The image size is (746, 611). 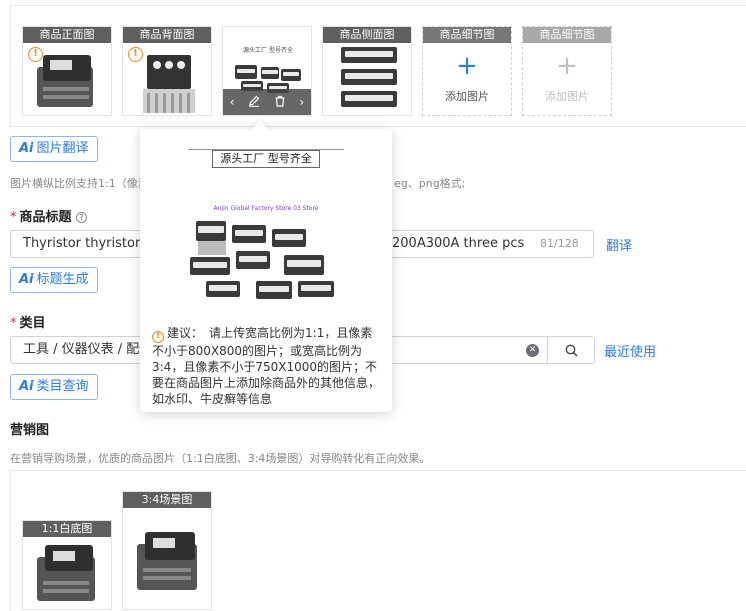 What do you see at coordinates (67, 565) in the screenshot?
I see `marketing-image-white-bg: 1:1白底图` at bounding box center [67, 565].